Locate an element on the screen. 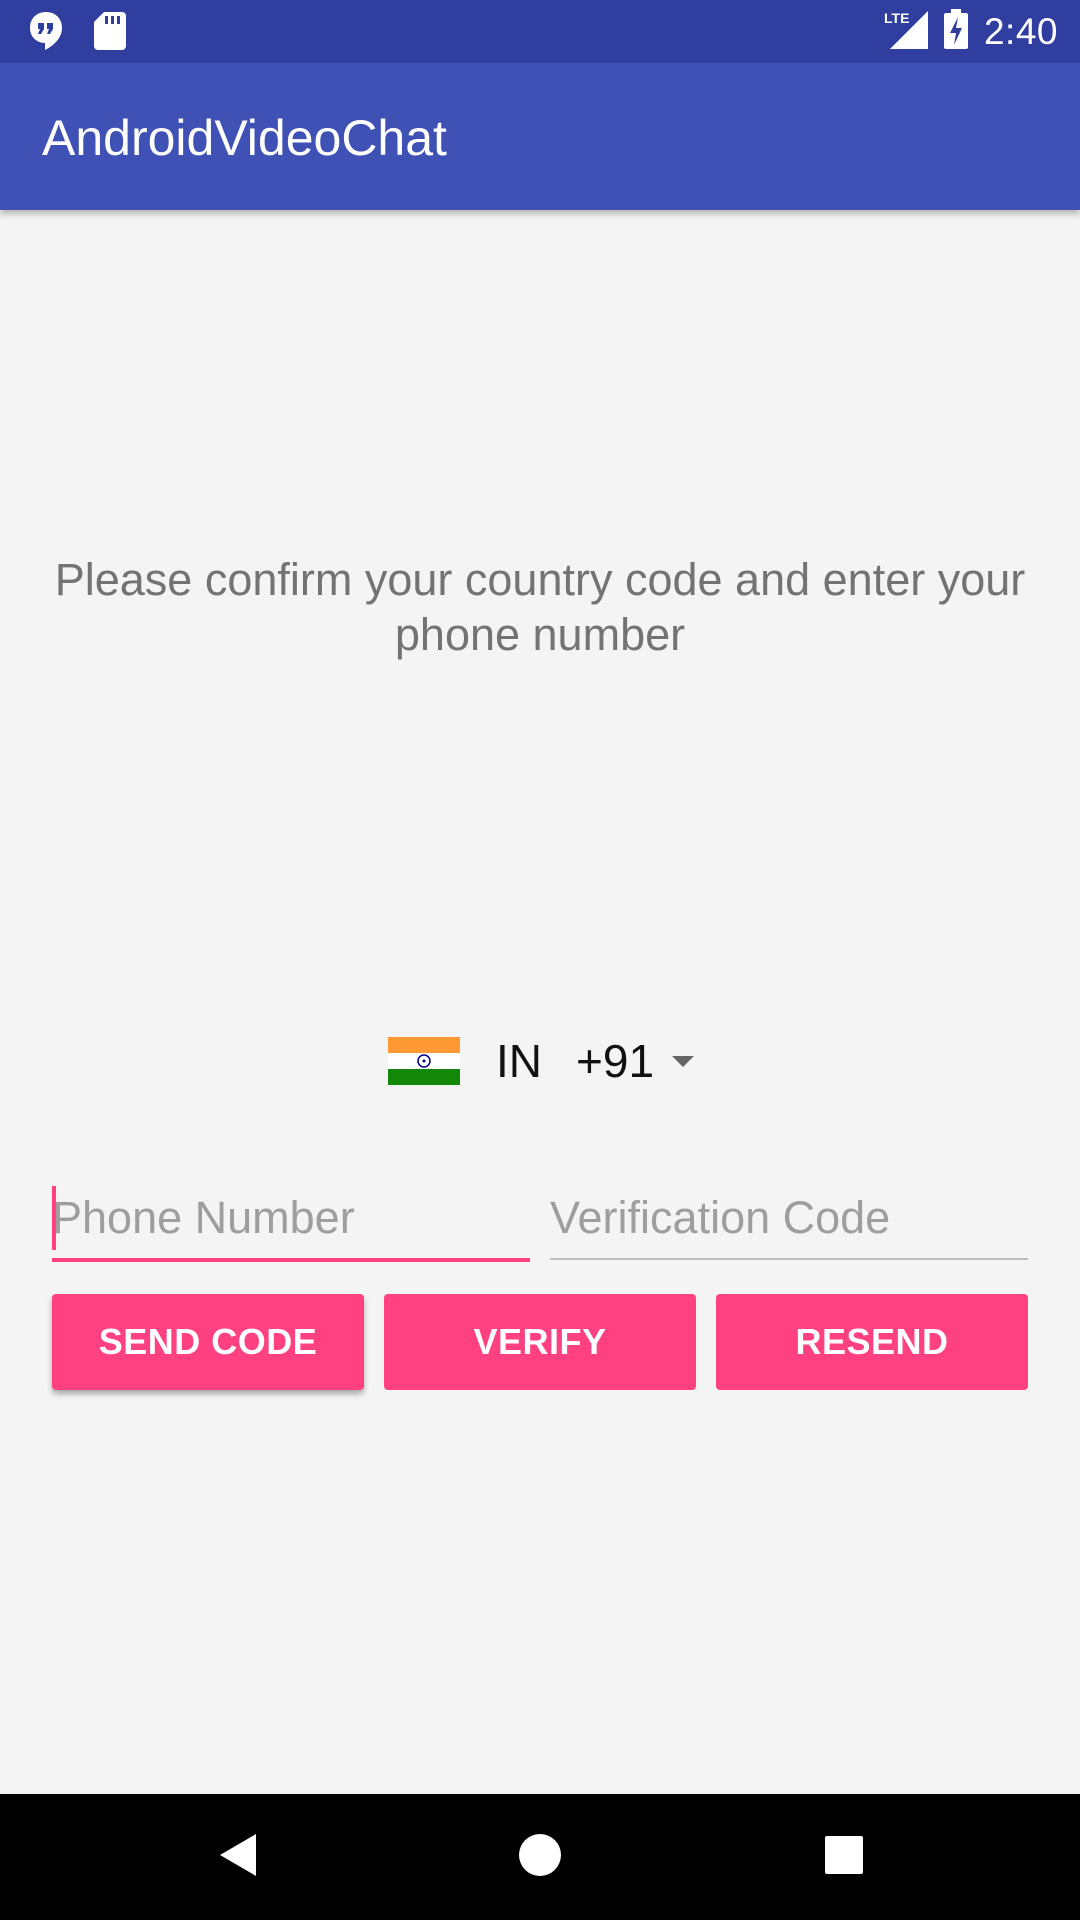  back-icon is located at coordinates (238, 1857).